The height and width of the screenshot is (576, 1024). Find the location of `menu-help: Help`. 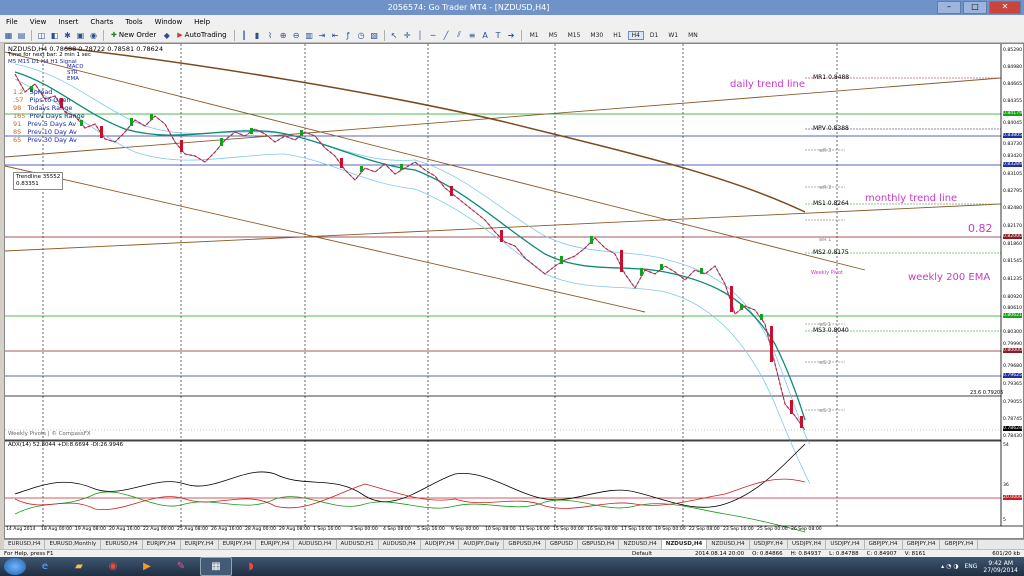

menu-help: Help is located at coordinates (202, 22).